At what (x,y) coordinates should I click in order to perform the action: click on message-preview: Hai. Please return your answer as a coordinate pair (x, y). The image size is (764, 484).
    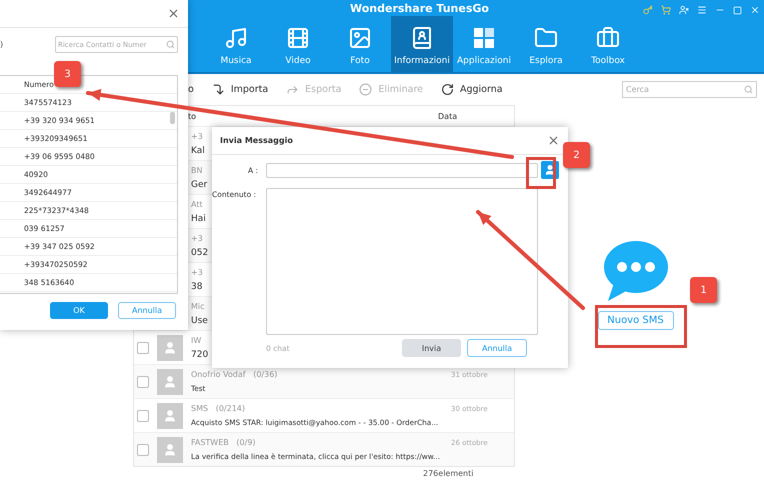
    Looking at the image, I should click on (198, 219).